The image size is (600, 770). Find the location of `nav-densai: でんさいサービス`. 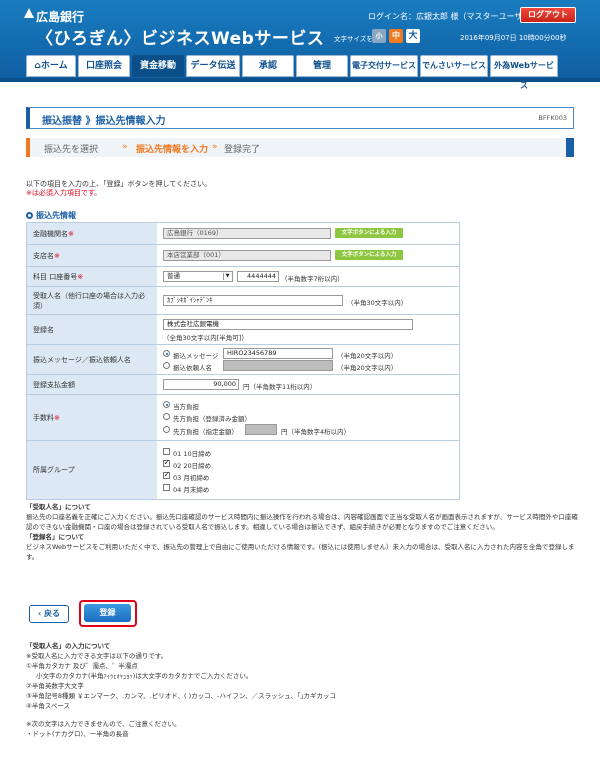

nav-densai: でんさいサービス is located at coordinates (454, 66).